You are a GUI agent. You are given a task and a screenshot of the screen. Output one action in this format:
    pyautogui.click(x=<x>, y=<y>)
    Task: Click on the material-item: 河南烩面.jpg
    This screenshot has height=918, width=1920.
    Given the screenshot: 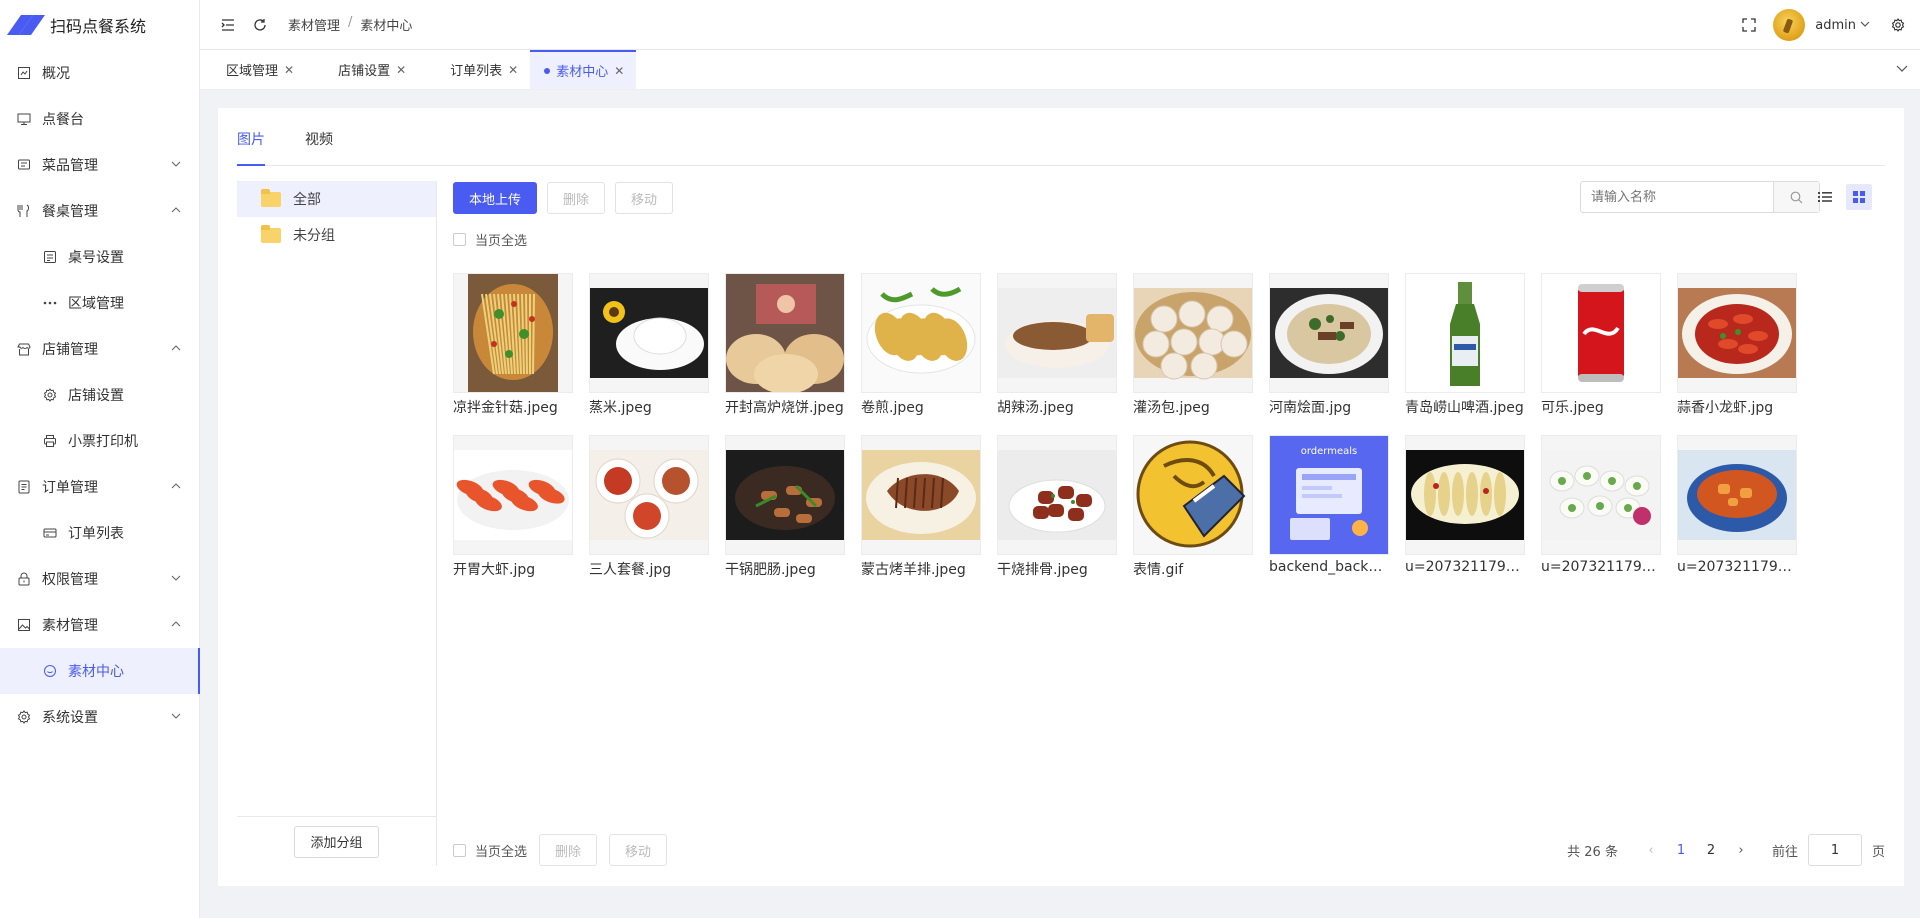 What is the action you would take?
    pyautogui.click(x=1329, y=345)
    